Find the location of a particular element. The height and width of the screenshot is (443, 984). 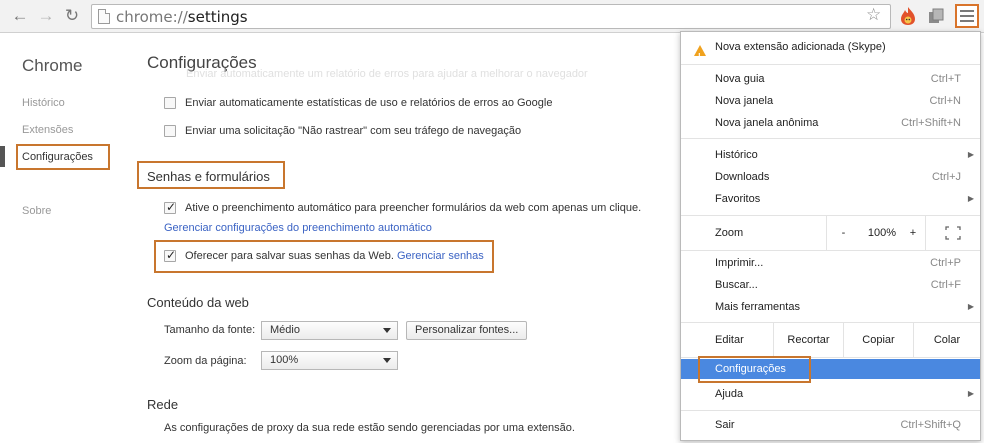

section-title-passwords: Senhas e formulários is located at coordinates (208, 176).